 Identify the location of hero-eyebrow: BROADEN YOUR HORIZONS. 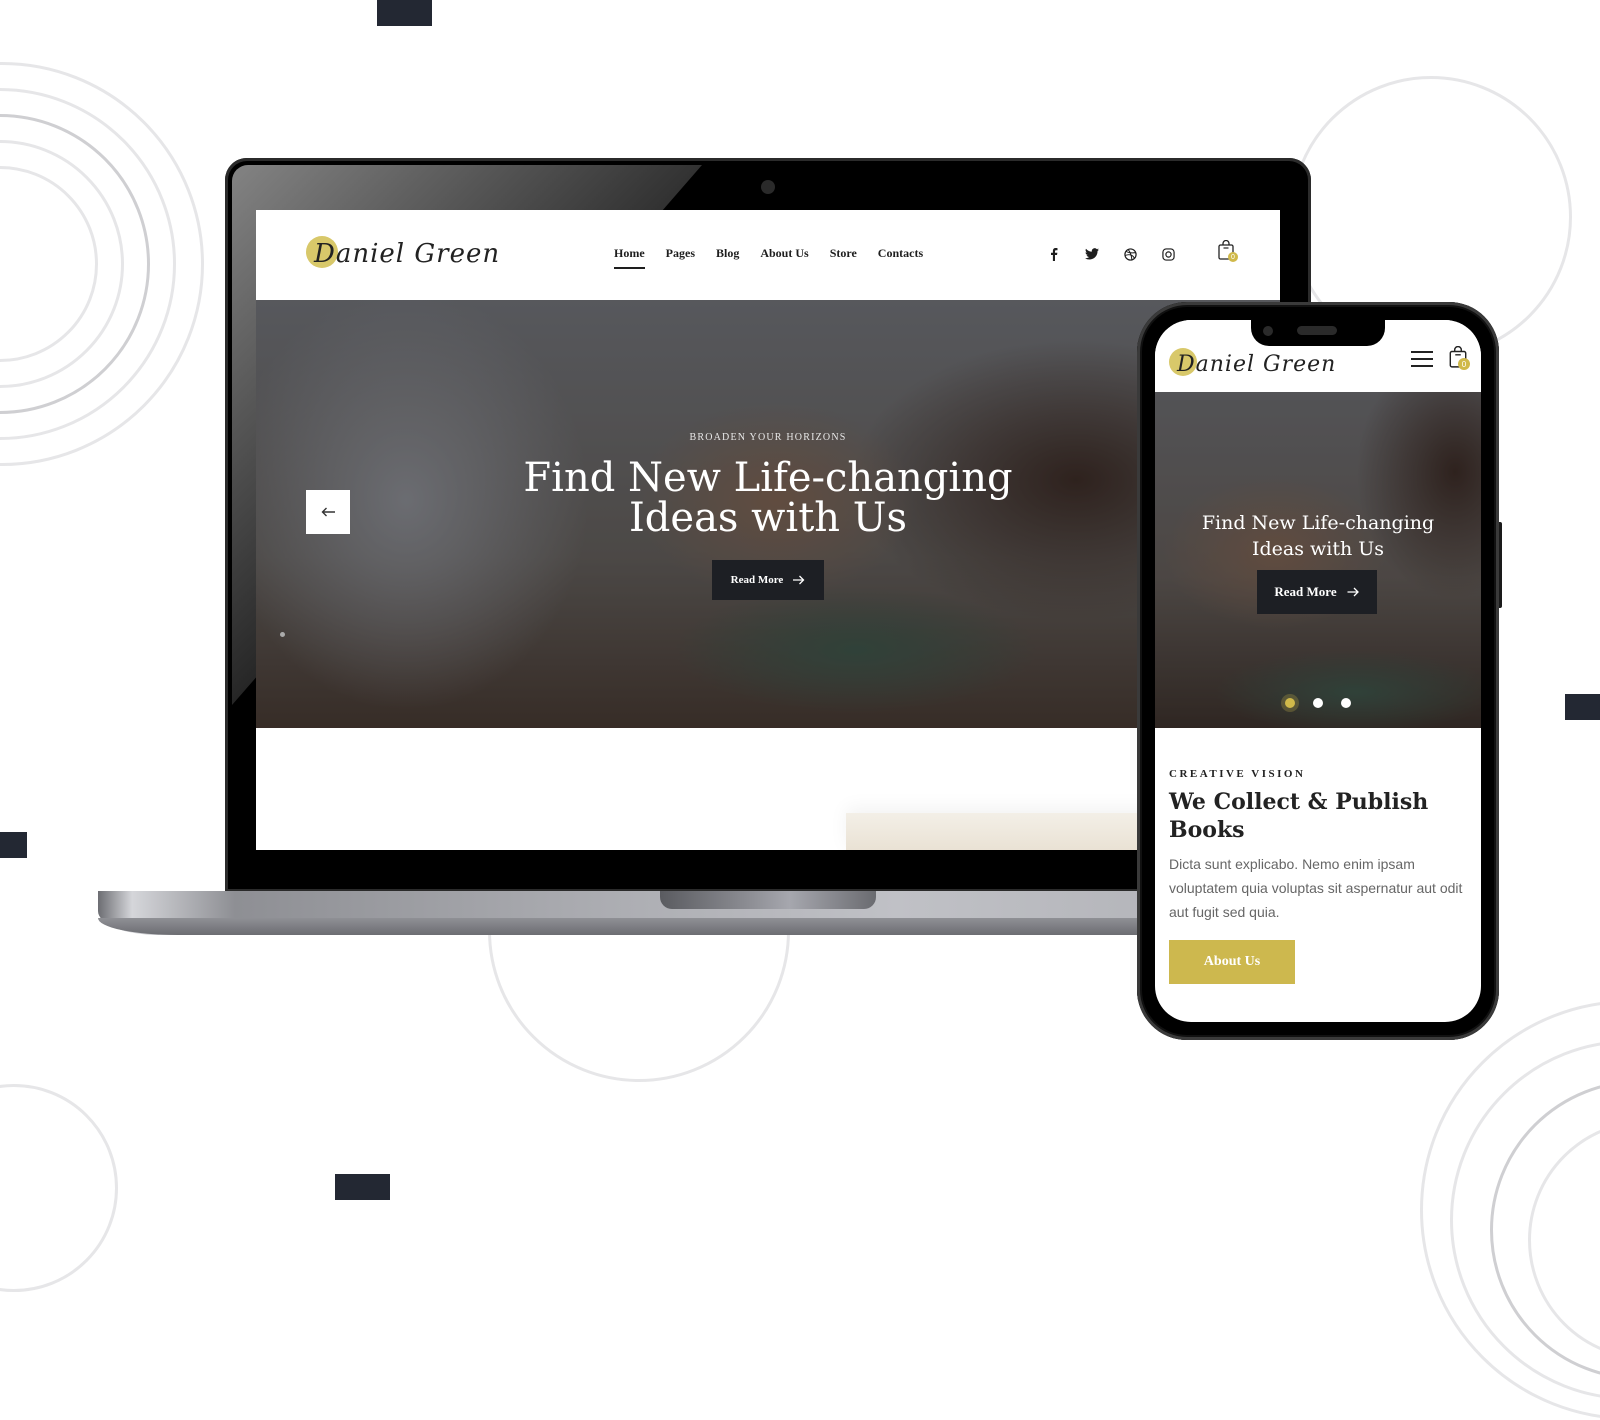
(768, 437).